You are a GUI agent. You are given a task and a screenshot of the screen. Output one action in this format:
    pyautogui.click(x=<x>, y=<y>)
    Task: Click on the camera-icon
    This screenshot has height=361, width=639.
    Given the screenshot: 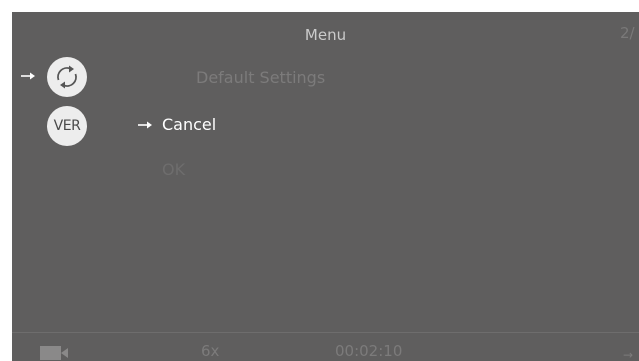 What is the action you would take?
    pyautogui.click(x=54, y=353)
    